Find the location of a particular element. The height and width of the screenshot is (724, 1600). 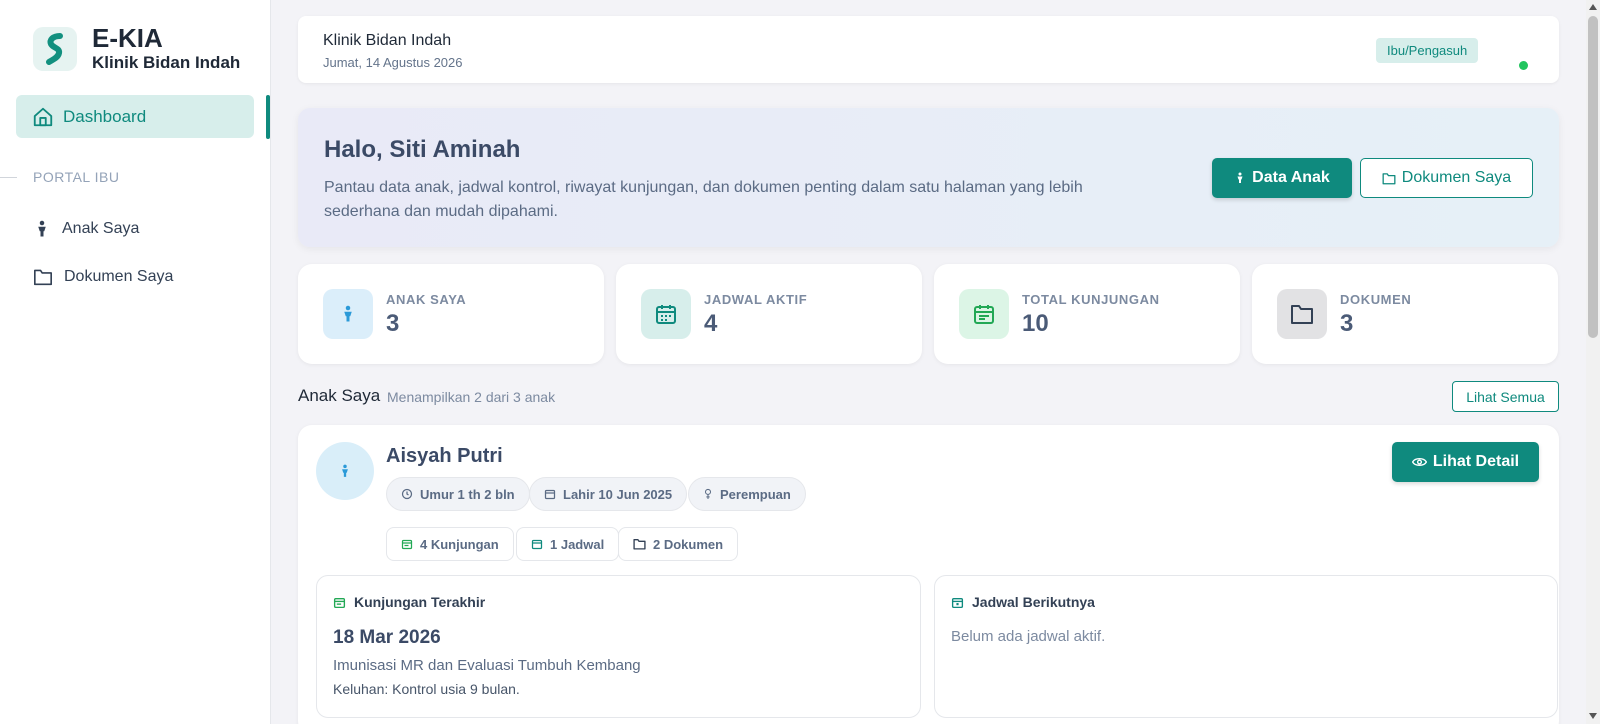

sidebar-item-anak-saya: Anak Saya is located at coordinates (86, 229).